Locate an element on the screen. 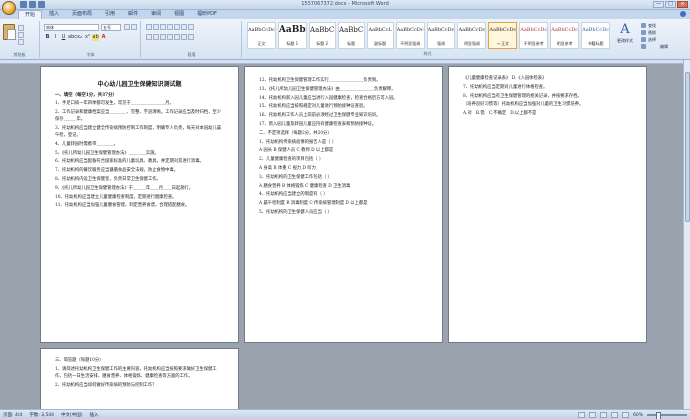 This screenshot has width=690, height=419. align-right-icon is located at coordinates (163, 37).